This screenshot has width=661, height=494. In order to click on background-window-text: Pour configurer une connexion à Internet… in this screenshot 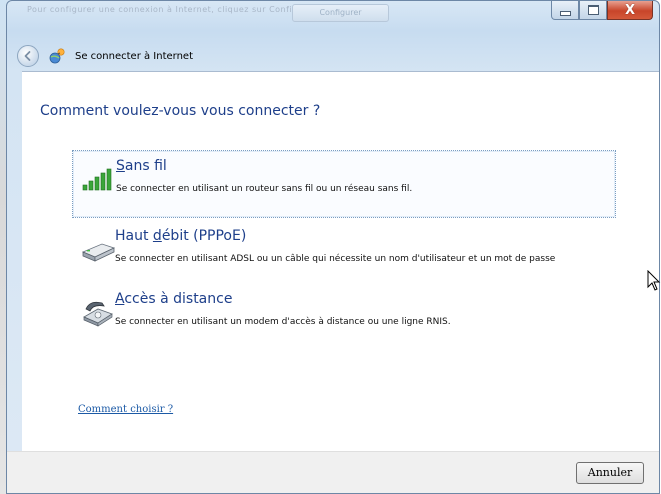, I will do `click(173, 9)`.